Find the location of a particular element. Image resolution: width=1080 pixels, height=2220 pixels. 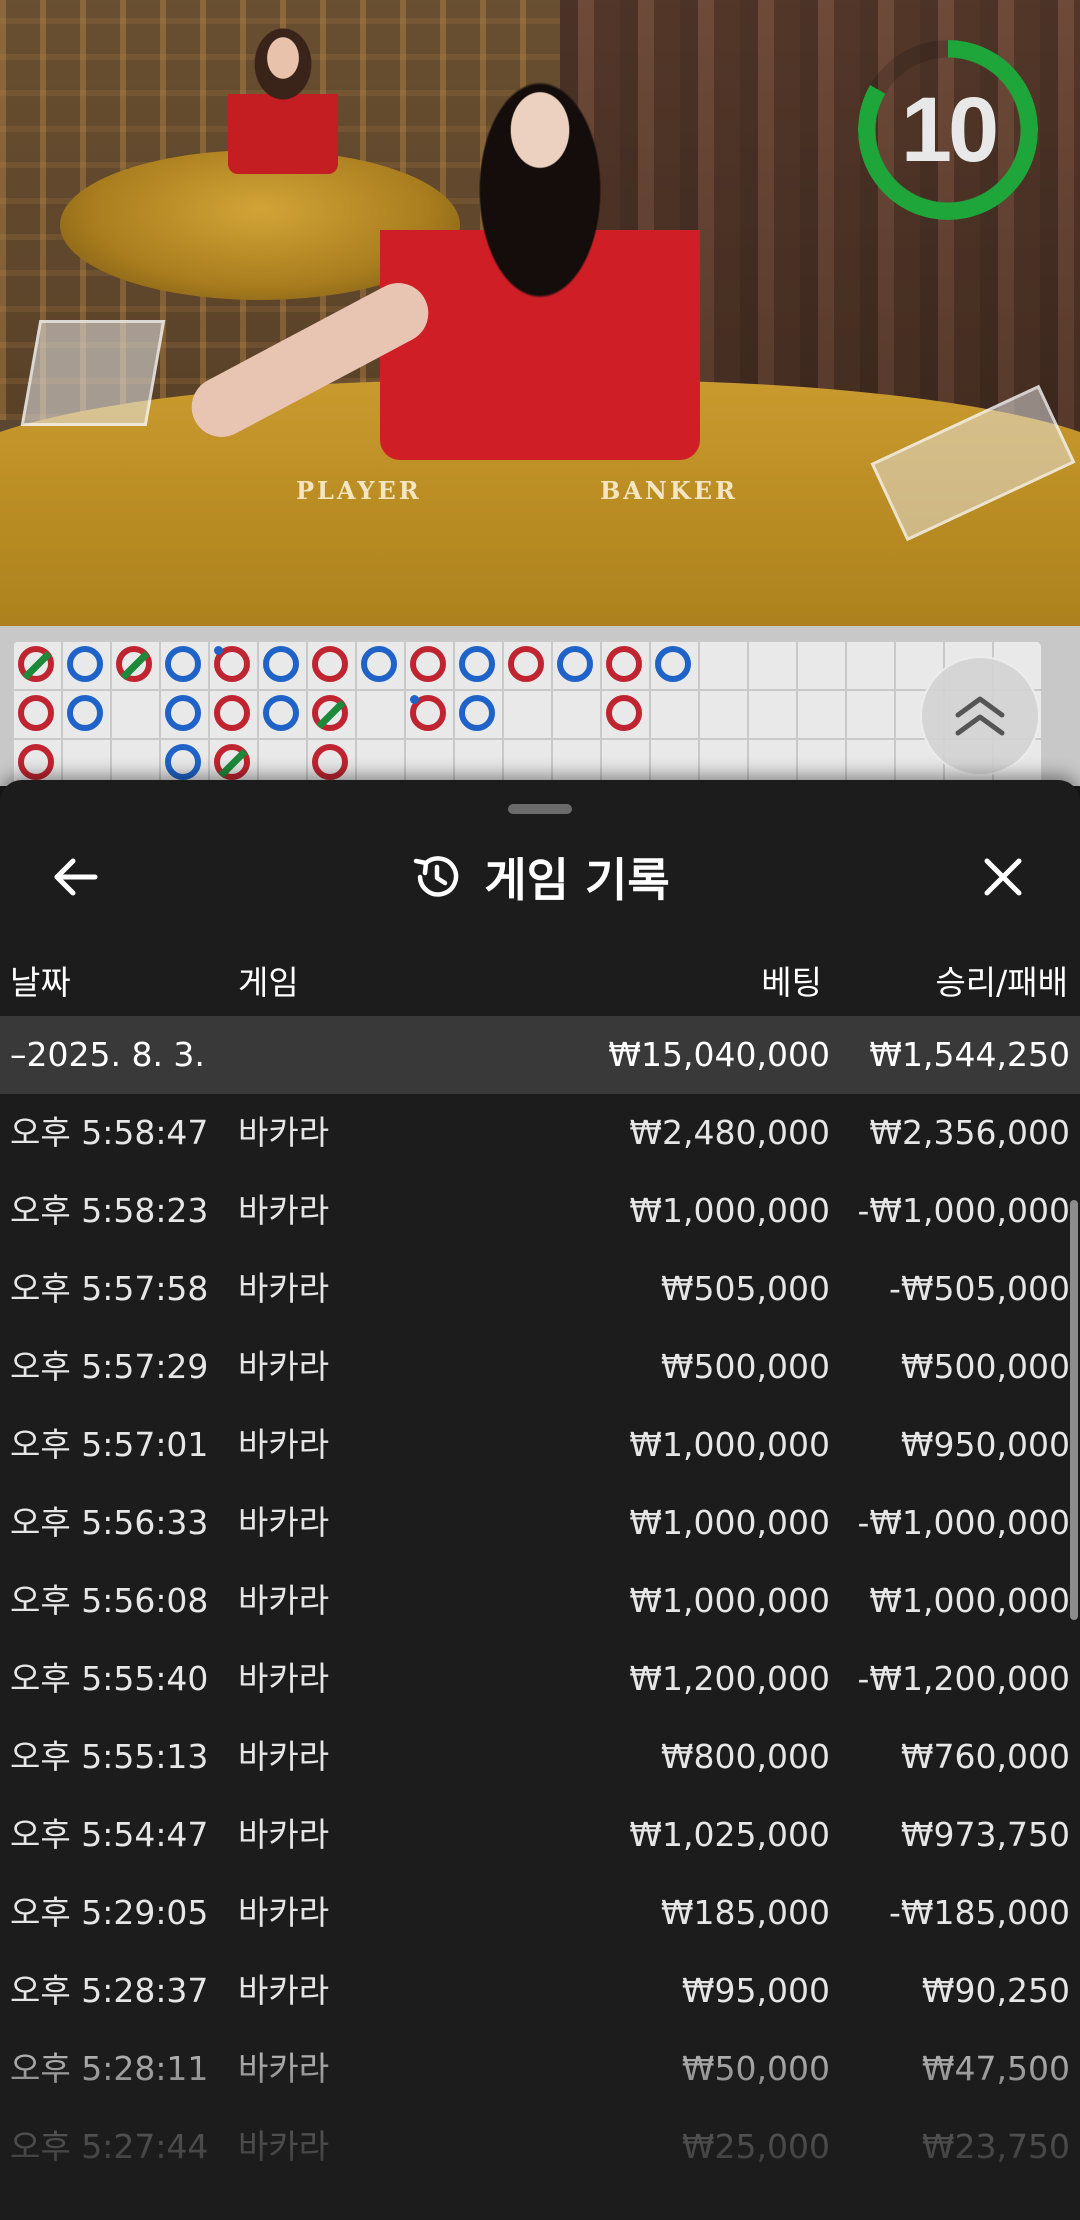

history-row: 오후 5:27:44 바카라 ₩25,000 ₩23,750 is located at coordinates (540, 2147).